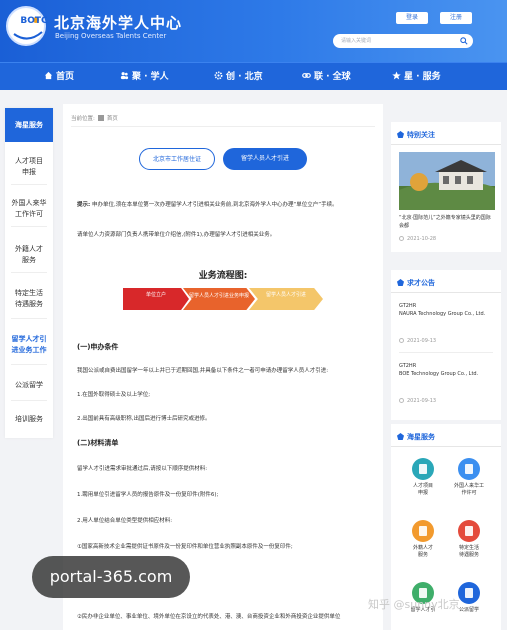 This screenshot has height=630, width=507. Describe the element at coordinates (144, 77) in the screenshot. I see `nav-item-talents: 聚 · 学人` at that location.